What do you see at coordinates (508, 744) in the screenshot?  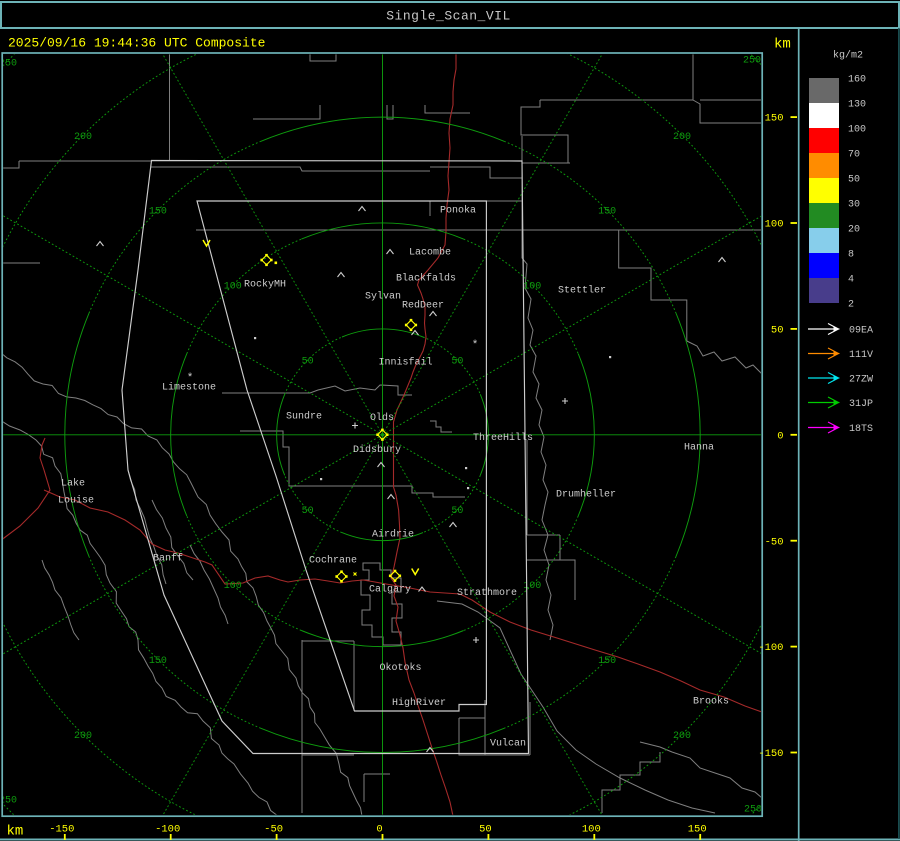 I see `svg-text: Vulcan` at bounding box center [508, 744].